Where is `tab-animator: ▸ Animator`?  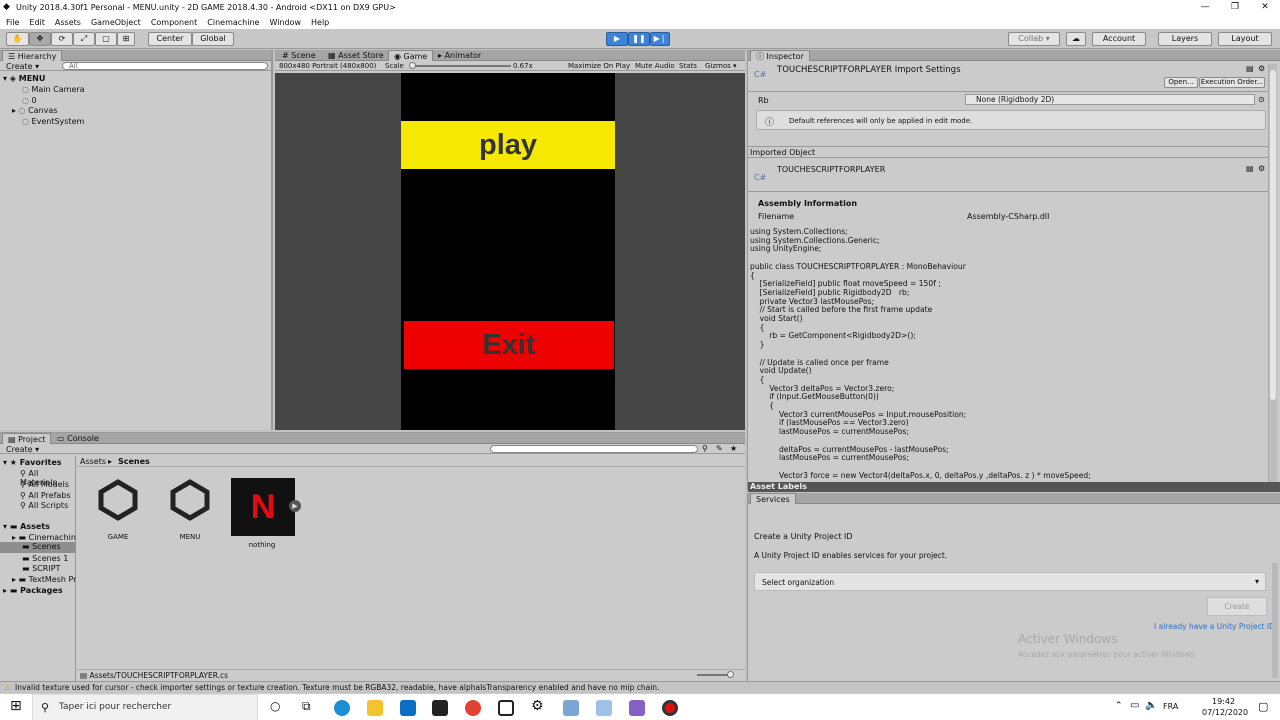 tab-animator: ▸ Animator is located at coordinates (459, 55).